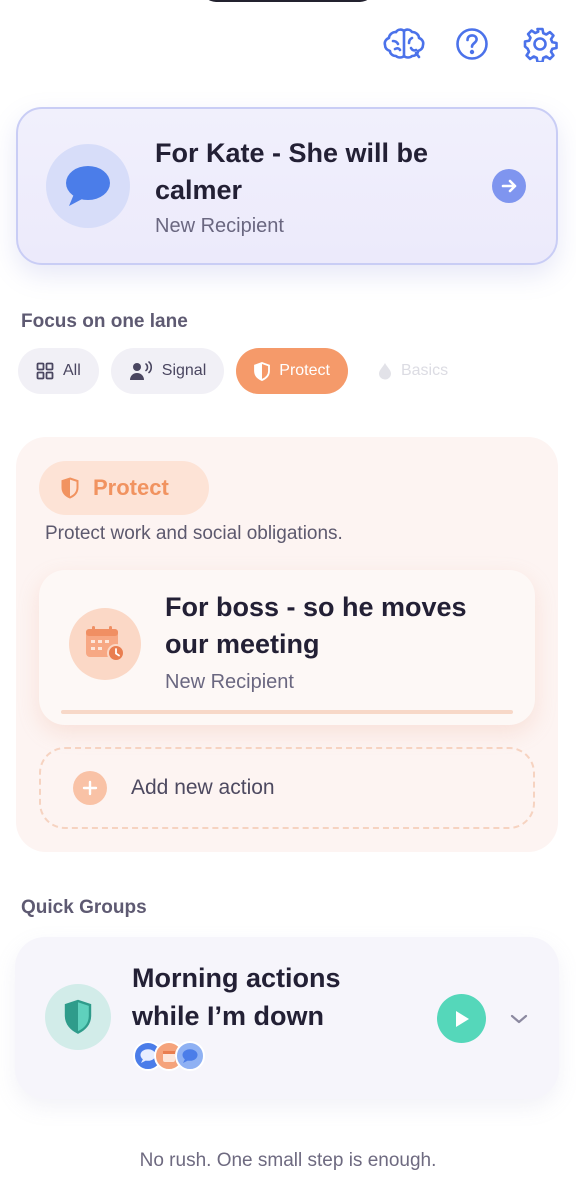 The height and width of the screenshot is (1192, 576). What do you see at coordinates (104, 321) in the screenshot?
I see `focus-label: Focus on one lane` at bounding box center [104, 321].